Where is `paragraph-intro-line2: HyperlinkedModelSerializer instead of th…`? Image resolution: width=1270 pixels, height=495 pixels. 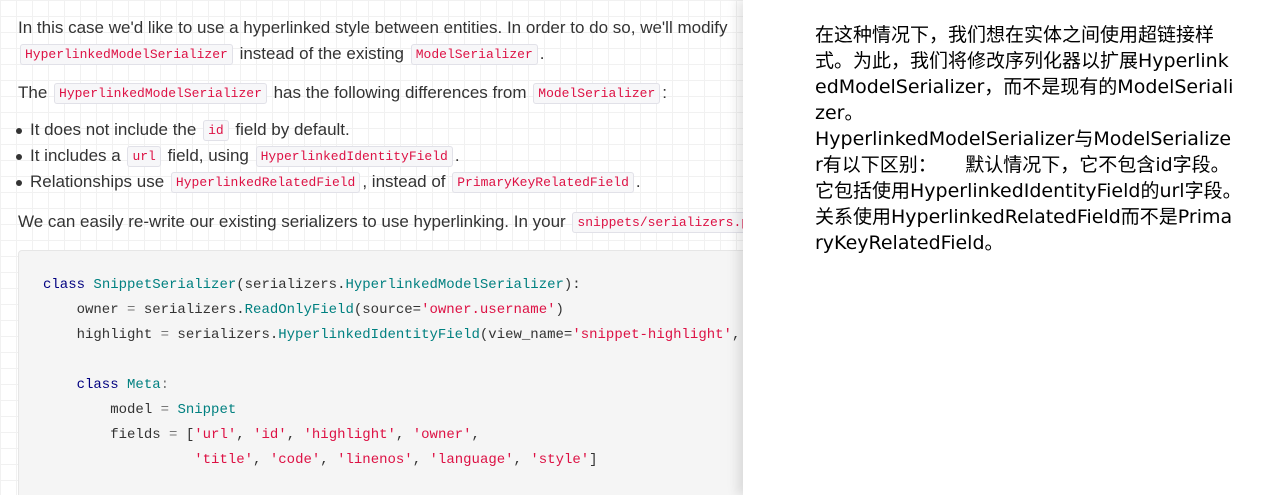
paragraph-intro-line2: HyperlinkedModelSerializer instead of th… is located at coordinates (281, 54).